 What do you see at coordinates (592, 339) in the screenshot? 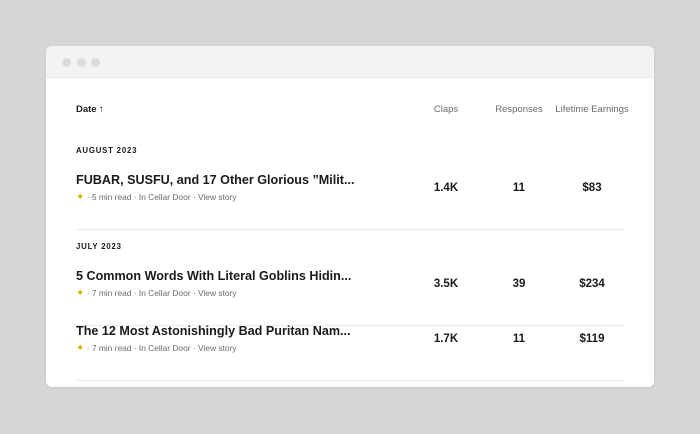
I see `earnings-value: $119` at bounding box center [592, 339].